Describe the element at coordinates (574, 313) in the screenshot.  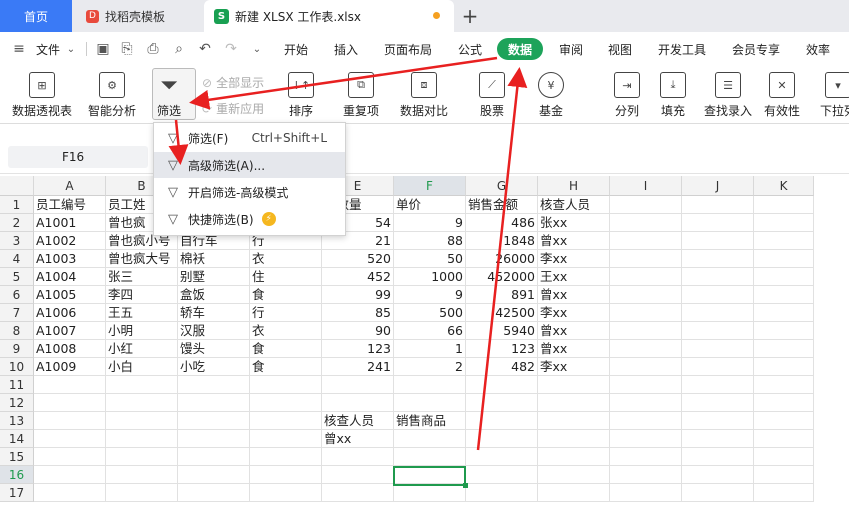
I see `table-cell: 李xx` at that location.